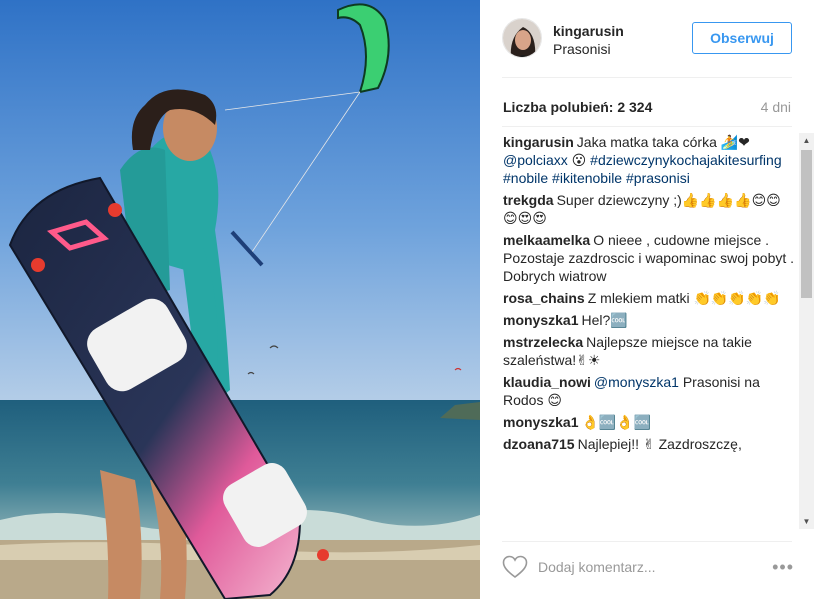  I want to click on comment-author: rosa_chains, so click(544, 298).